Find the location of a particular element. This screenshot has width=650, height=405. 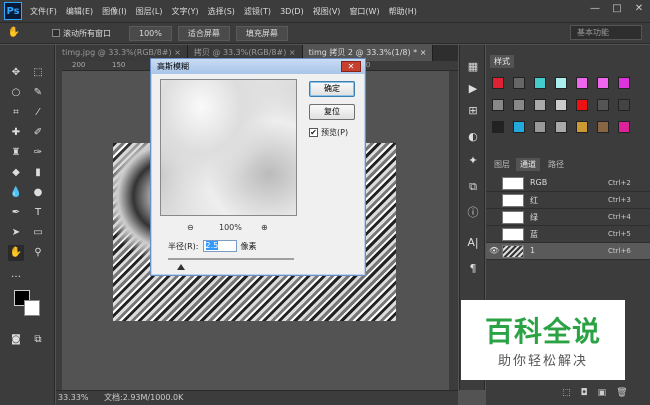

fill-screen-button: 填充屏幕 is located at coordinates (261, 33).